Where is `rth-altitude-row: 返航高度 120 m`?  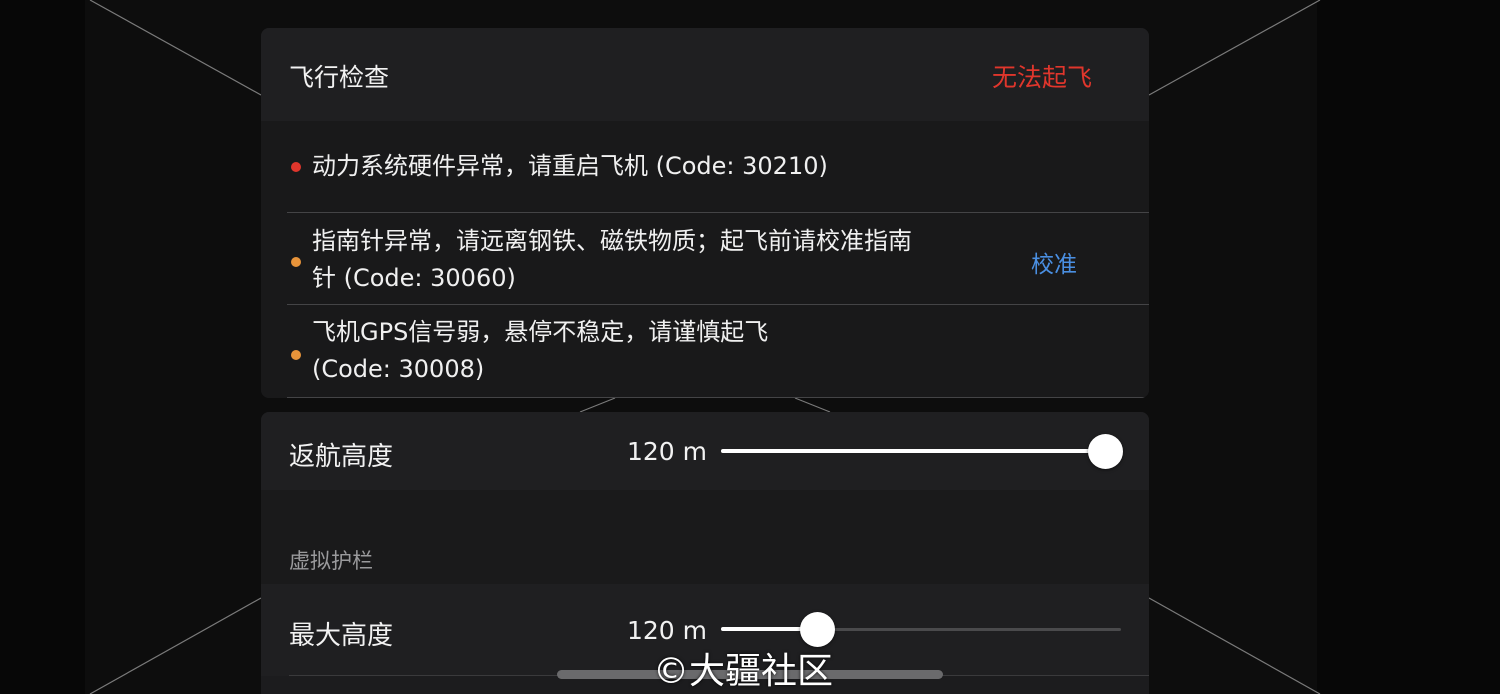
rth-altitude-row: 返航高度 120 m is located at coordinates (705, 451).